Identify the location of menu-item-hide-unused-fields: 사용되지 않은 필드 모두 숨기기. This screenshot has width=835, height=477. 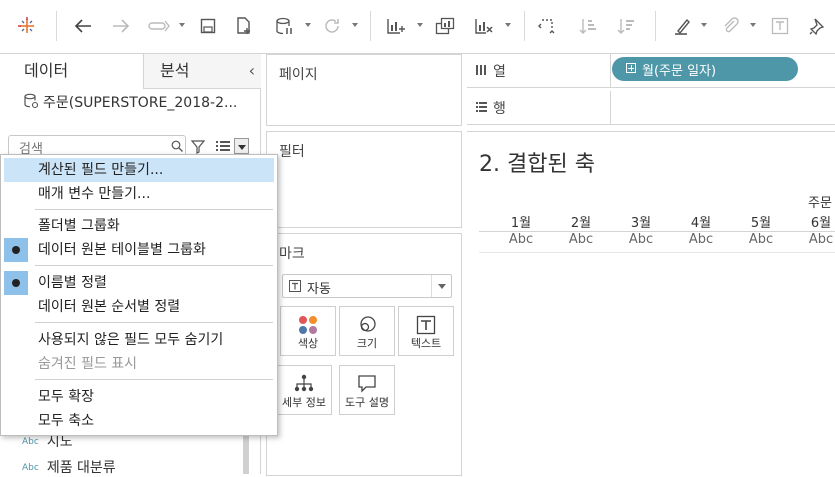
(139, 340).